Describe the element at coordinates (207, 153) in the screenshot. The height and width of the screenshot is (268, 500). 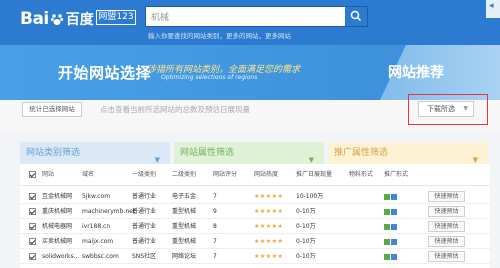
I see `site-attribute-label: 网站属性筛选` at that location.